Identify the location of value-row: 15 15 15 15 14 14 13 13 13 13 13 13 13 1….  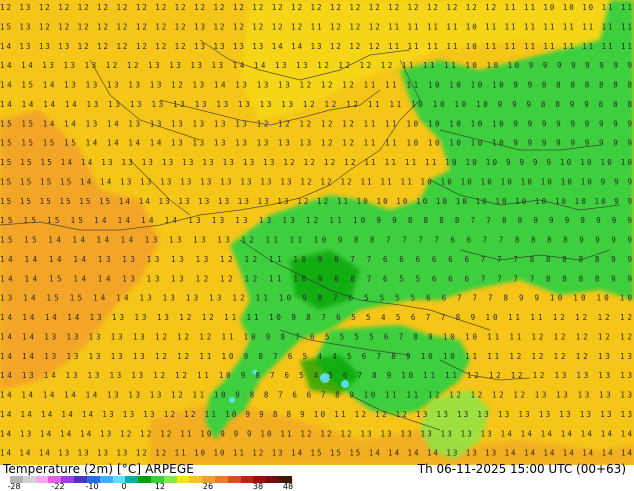
(316, 181).